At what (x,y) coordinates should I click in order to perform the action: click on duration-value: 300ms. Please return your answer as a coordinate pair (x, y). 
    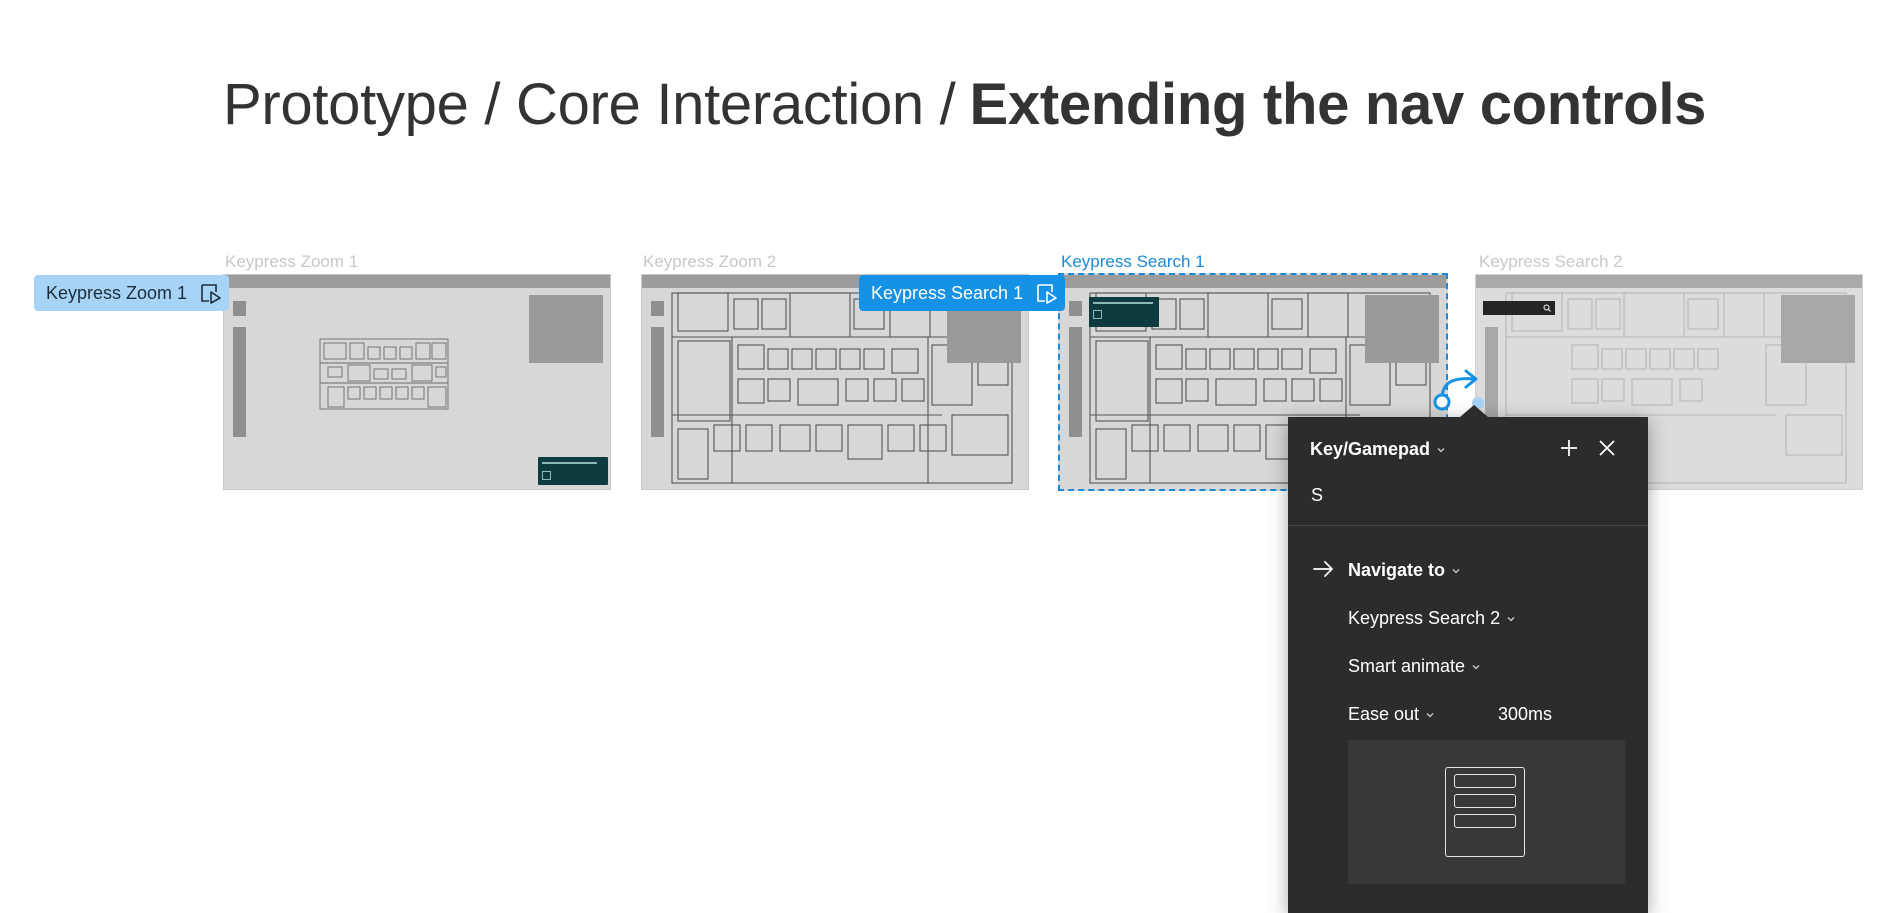
    Looking at the image, I should click on (1525, 714).